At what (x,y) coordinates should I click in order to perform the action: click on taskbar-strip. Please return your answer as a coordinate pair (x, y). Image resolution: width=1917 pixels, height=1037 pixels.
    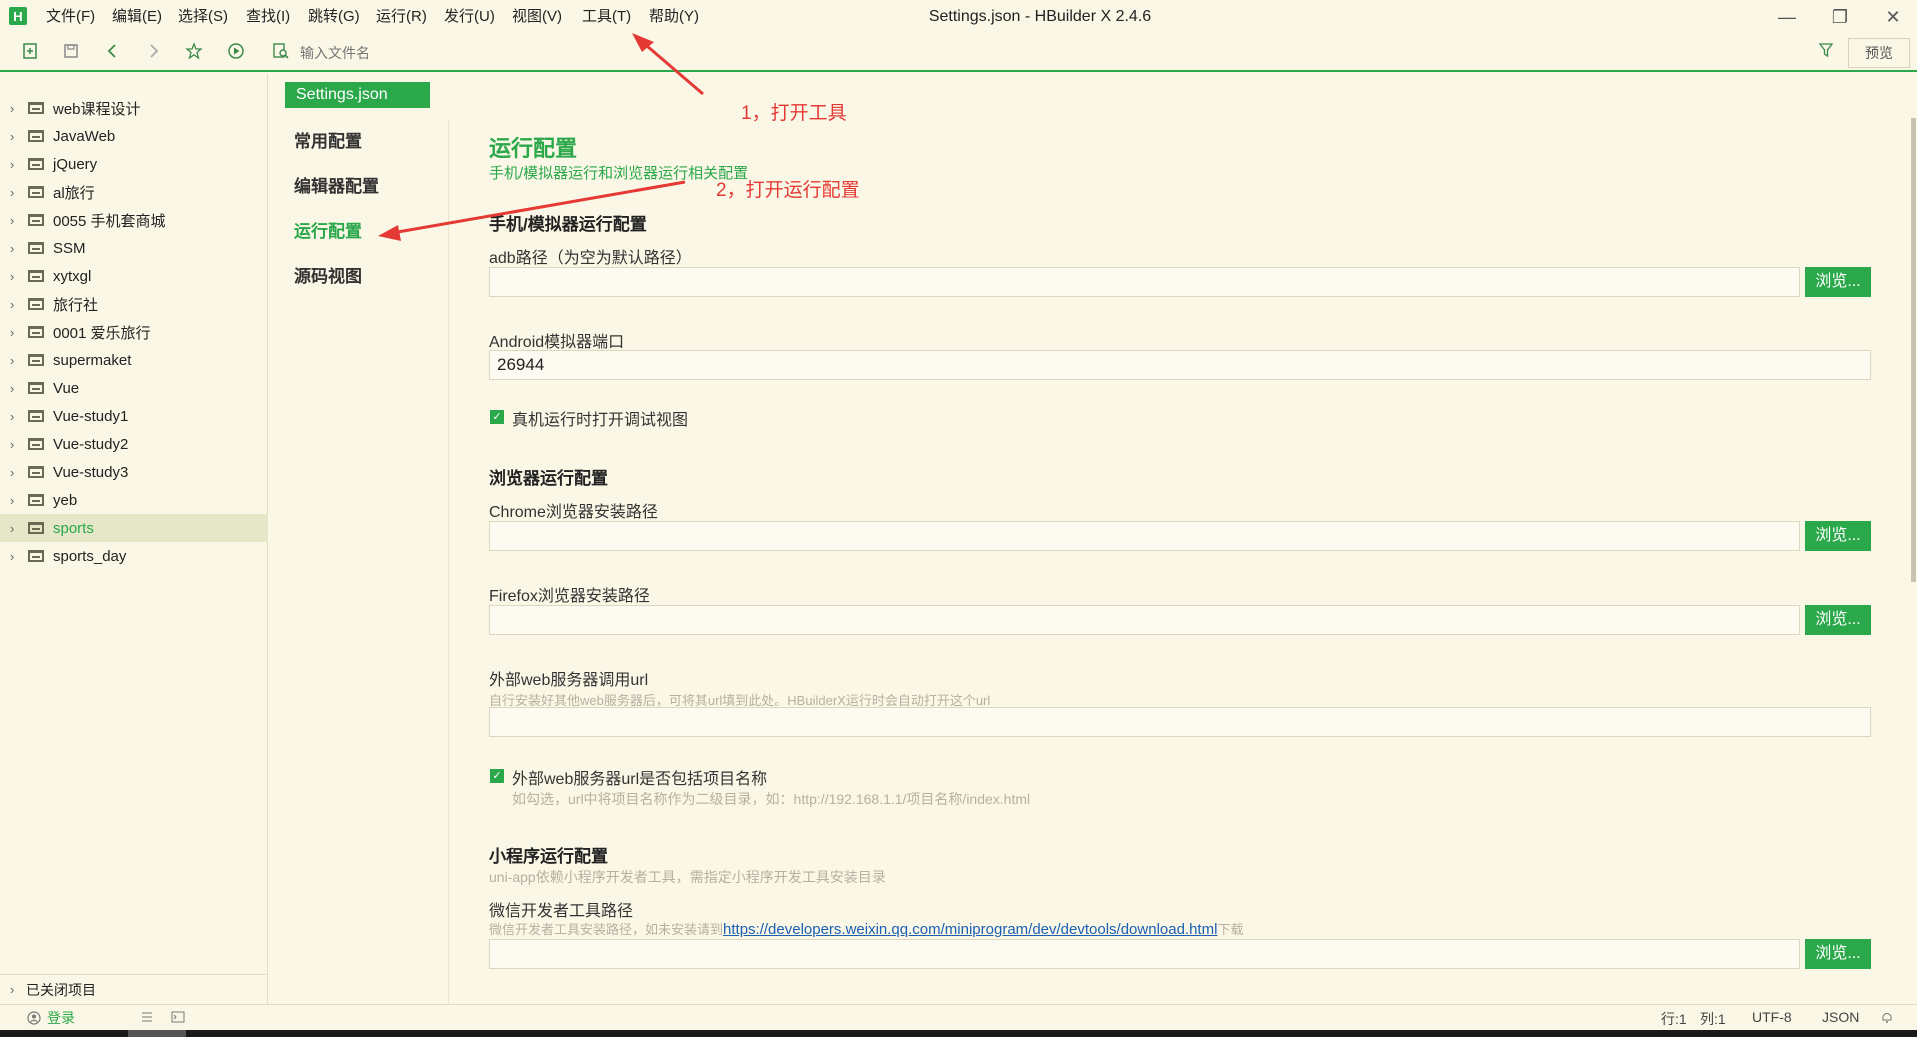
    Looking at the image, I should click on (958, 1033).